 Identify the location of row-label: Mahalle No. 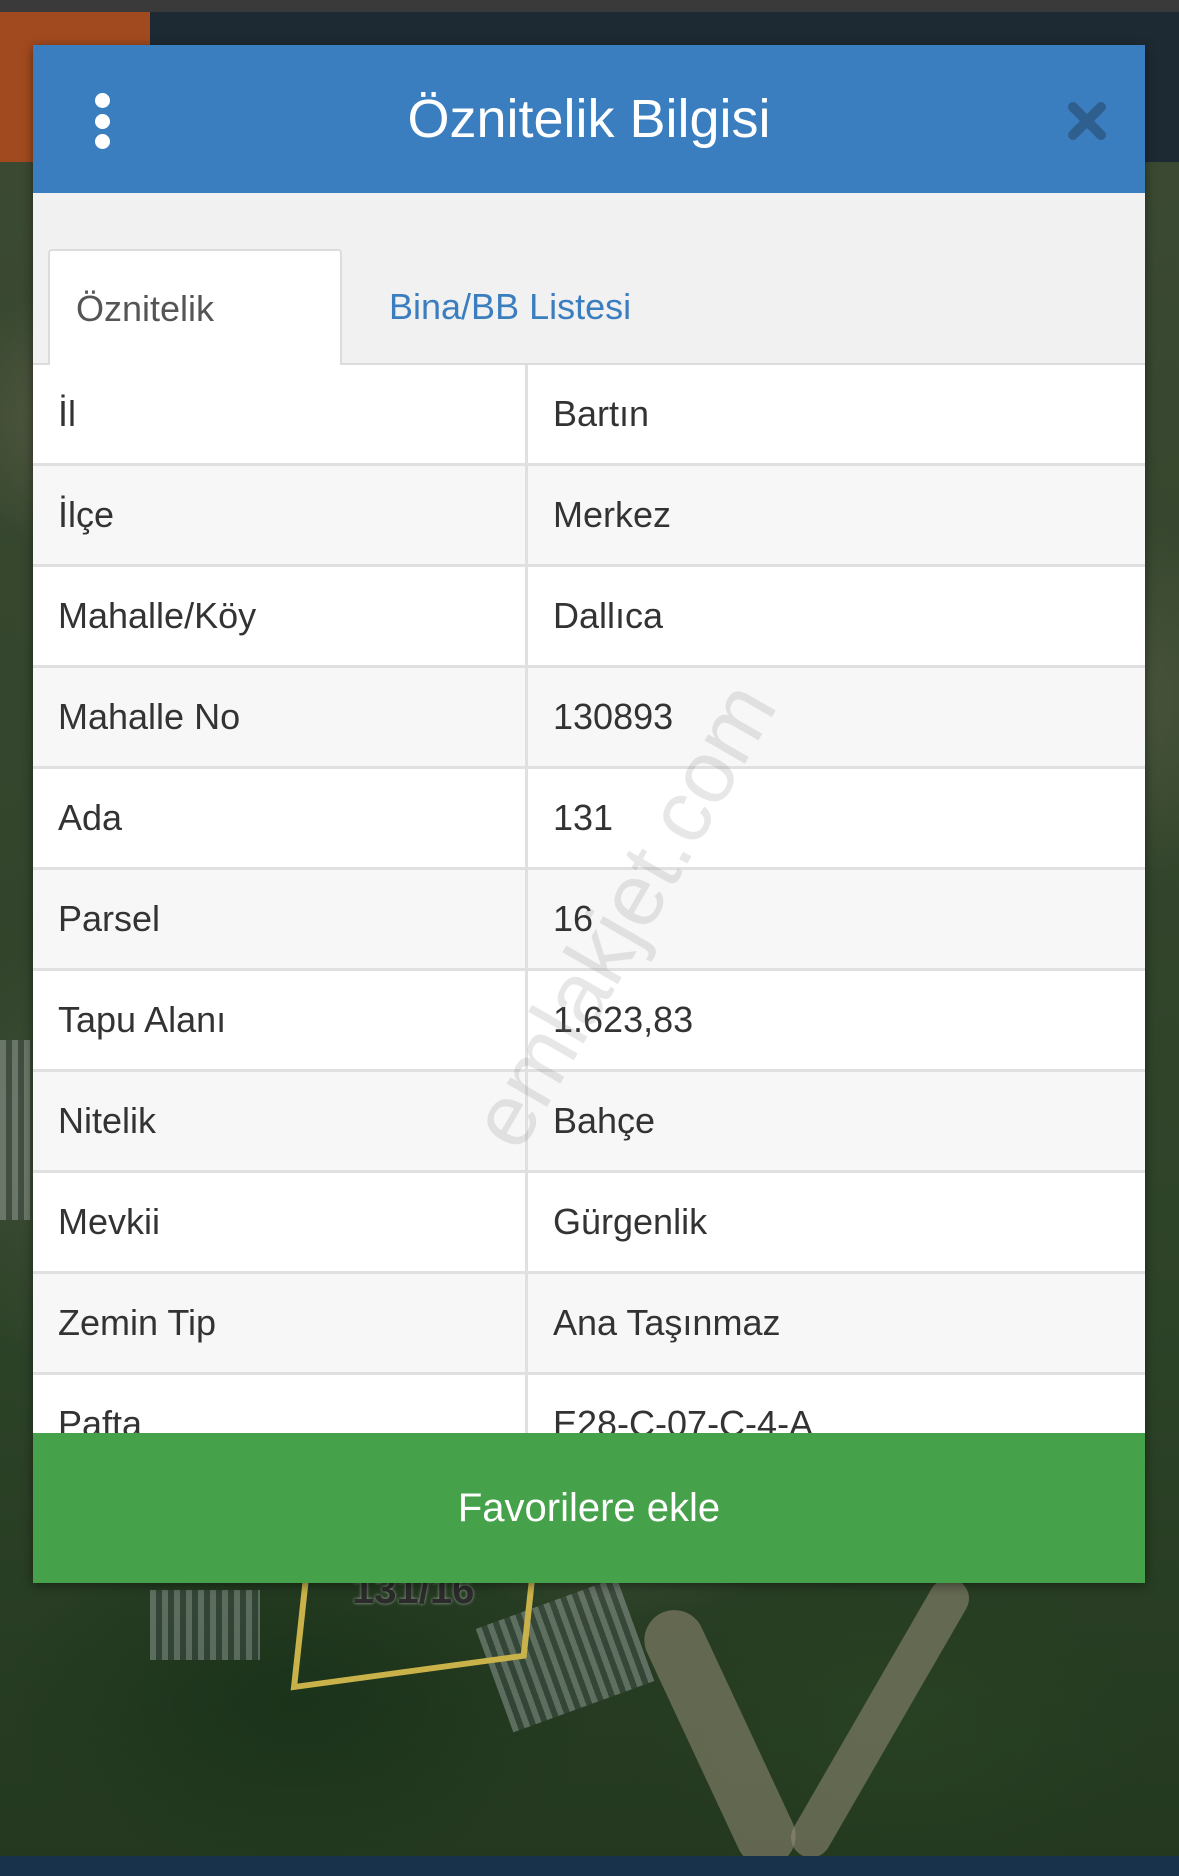
(280, 717).